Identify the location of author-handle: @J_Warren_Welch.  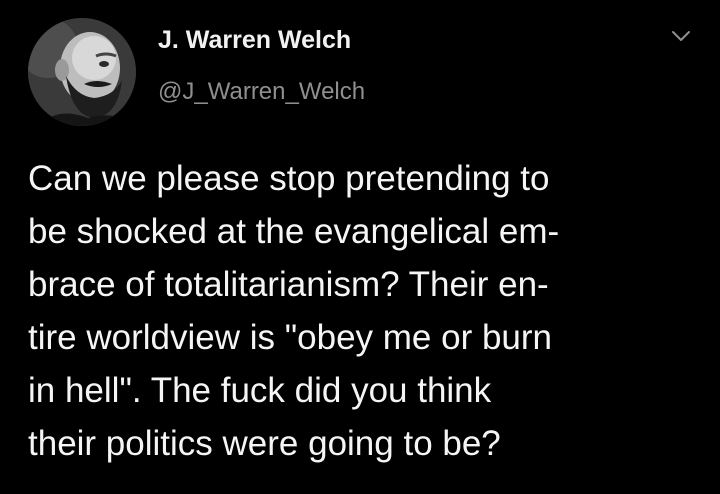
(261, 92).